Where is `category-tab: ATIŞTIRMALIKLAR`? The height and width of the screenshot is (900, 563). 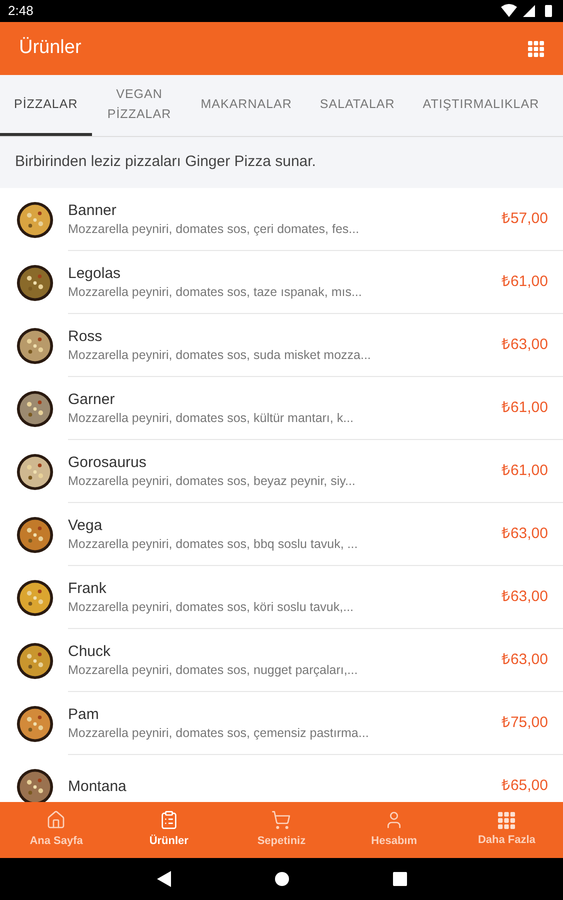
category-tab: ATIŞTIRMALIKLAR is located at coordinates (481, 105).